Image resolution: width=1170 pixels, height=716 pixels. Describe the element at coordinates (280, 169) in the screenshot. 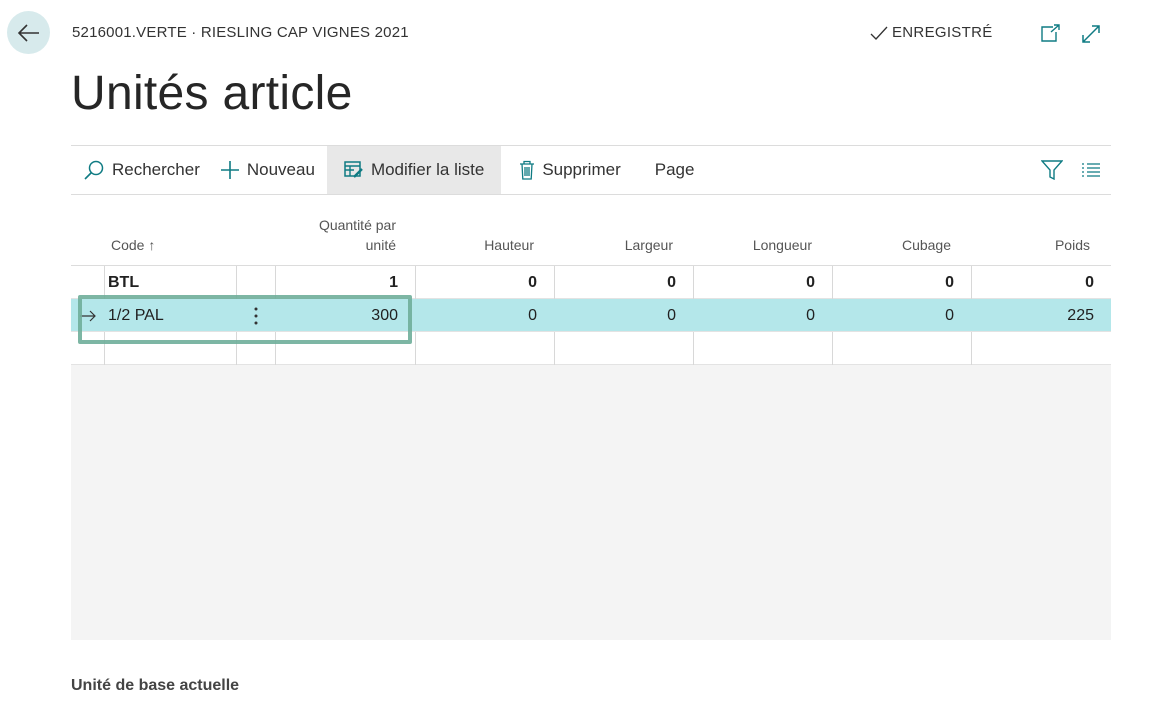

I see `new-label: Nouveau` at that location.